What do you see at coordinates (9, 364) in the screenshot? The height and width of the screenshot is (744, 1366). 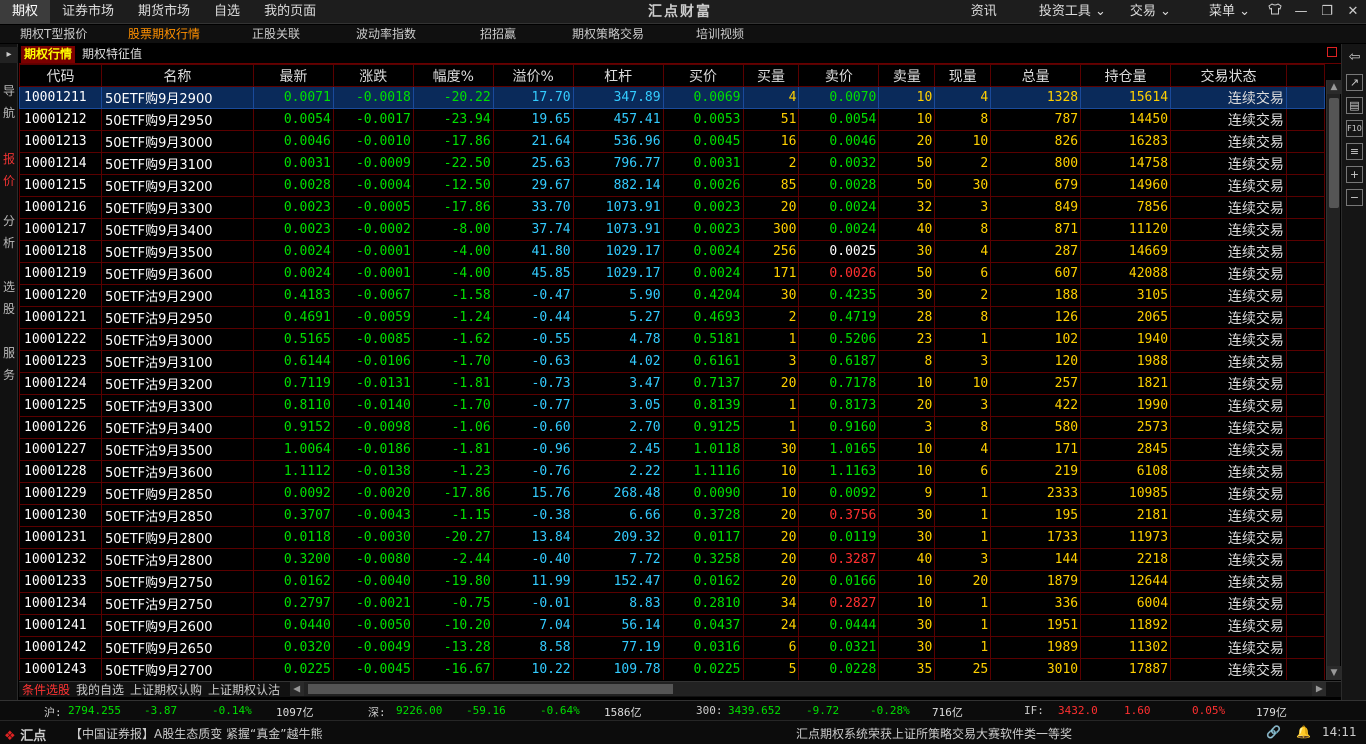 I see `nav-service: 服务` at bounding box center [9, 364].